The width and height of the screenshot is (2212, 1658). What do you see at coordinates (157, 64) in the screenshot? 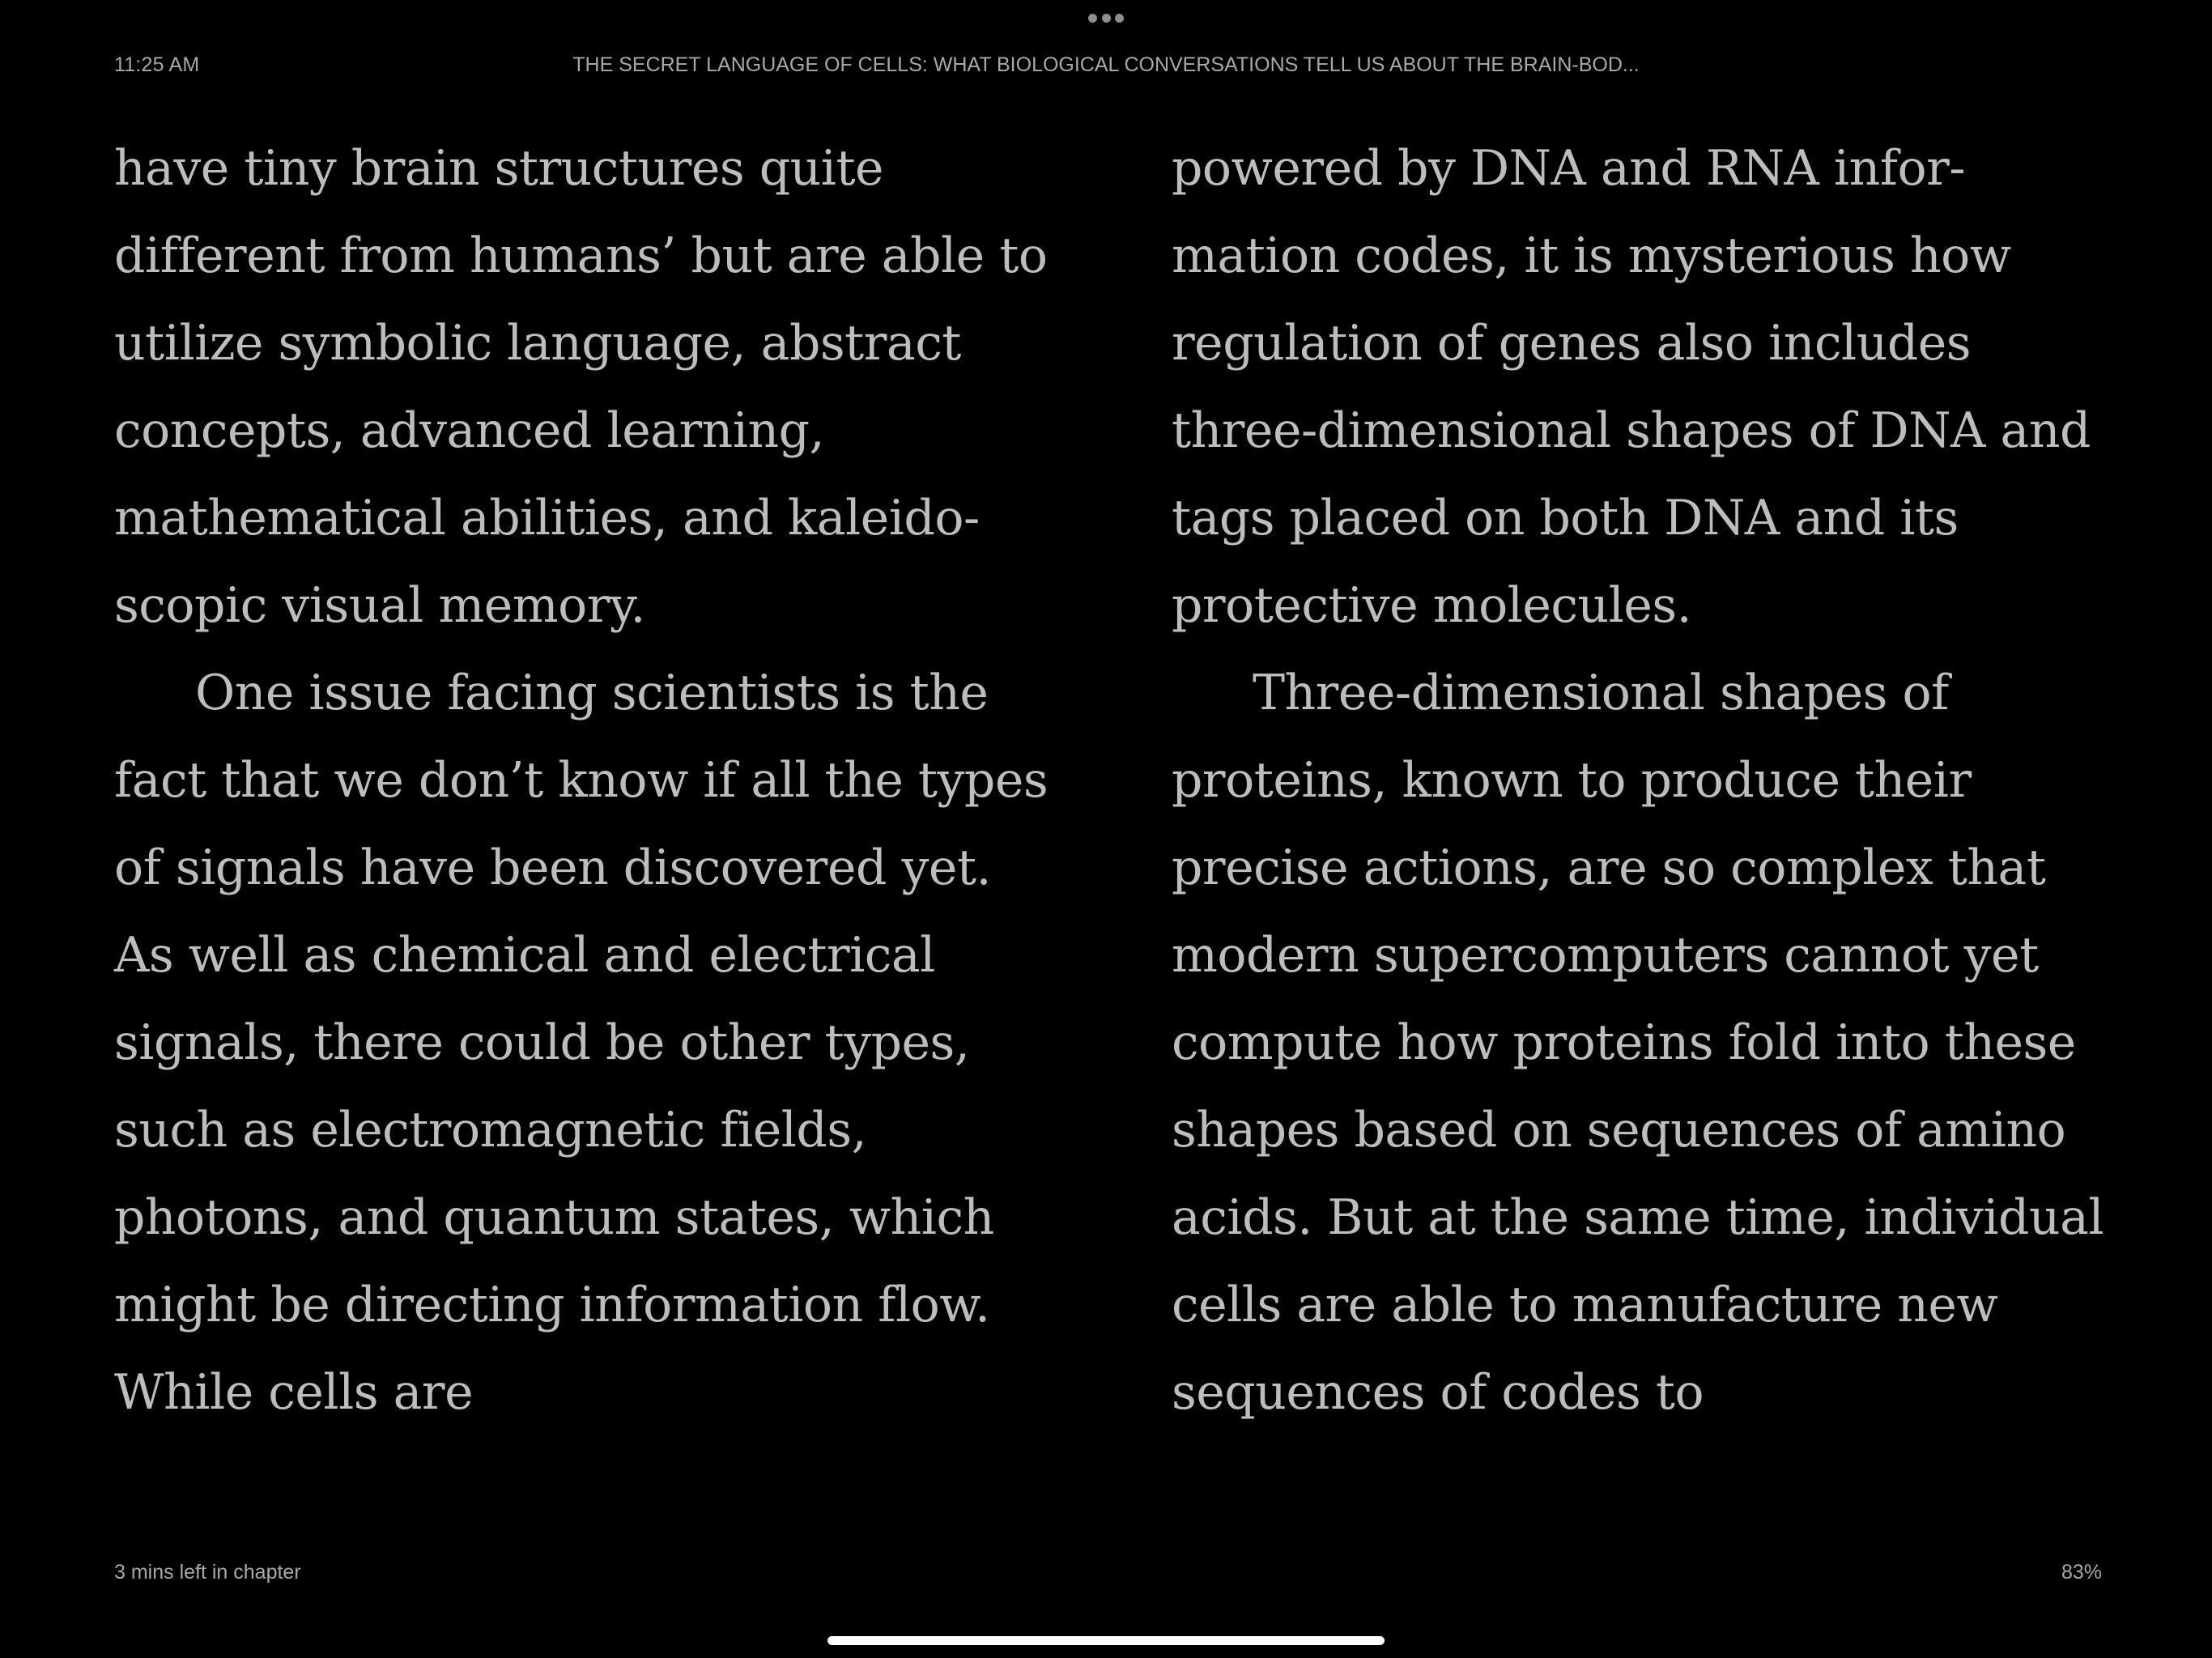
I see `status-bar-time: 11:25 AM` at bounding box center [157, 64].